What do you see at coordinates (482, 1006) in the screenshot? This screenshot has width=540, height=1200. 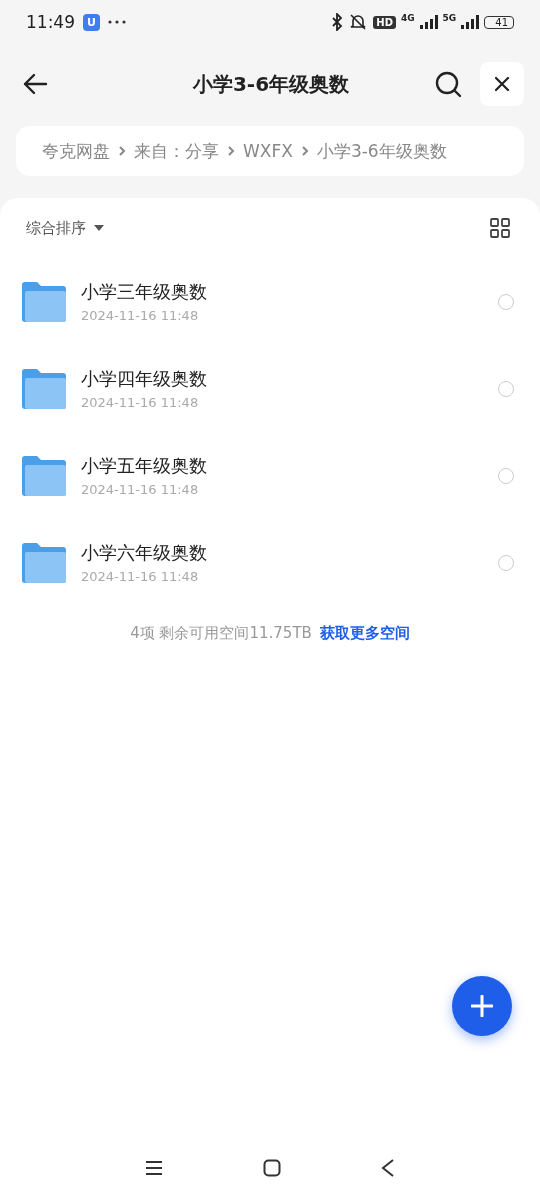 I see `plus-icon` at bounding box center [482, 1006].